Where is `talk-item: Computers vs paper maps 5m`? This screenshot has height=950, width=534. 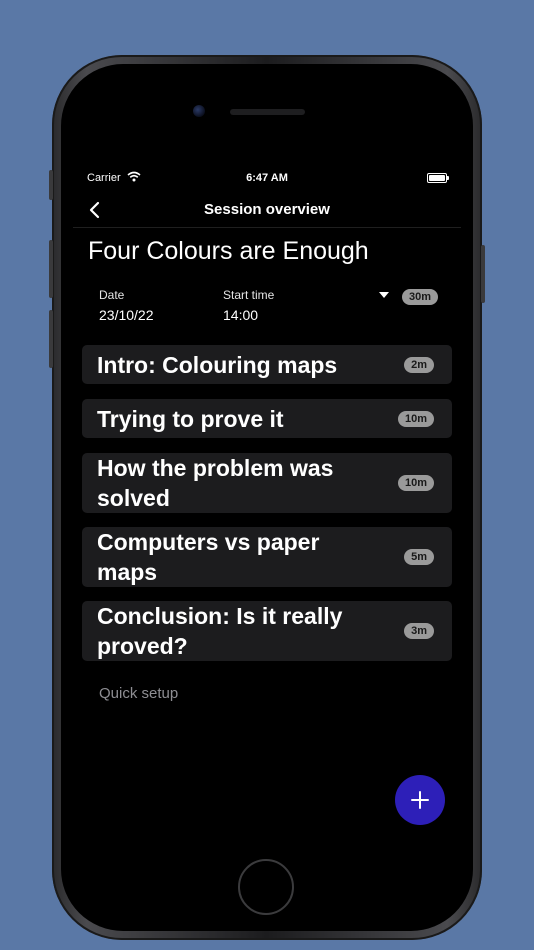 talk-item: Computers vs paper maps 5m is located at coordinates (267, 557).